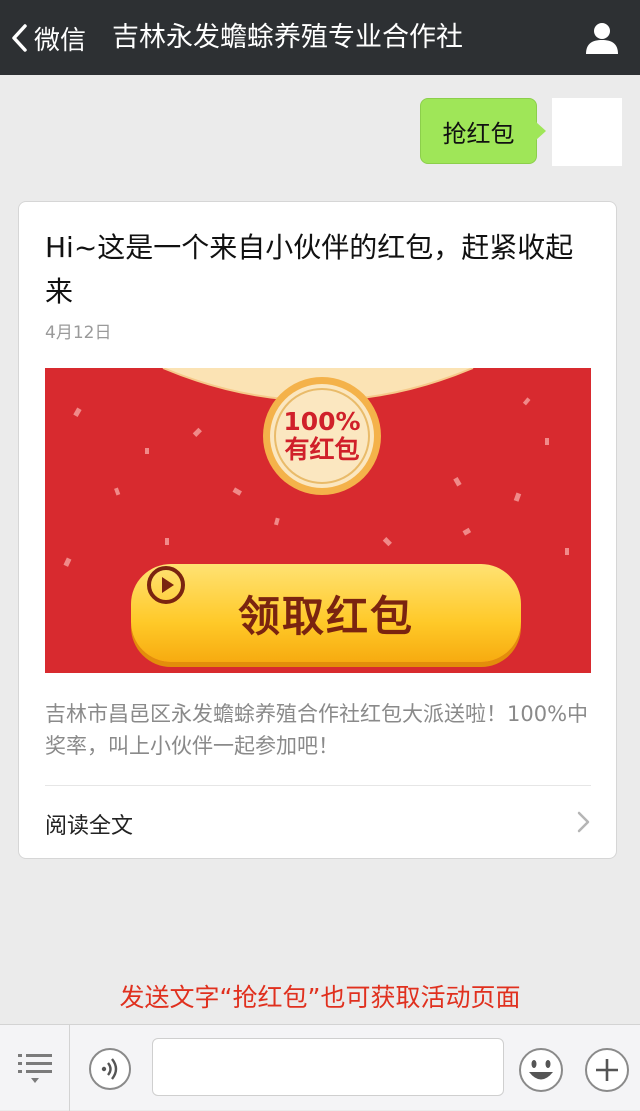  What do you see at coordinates (60, 40) in the screenshot?
I see `back-label: 微信` at bounding box center [60, 40].